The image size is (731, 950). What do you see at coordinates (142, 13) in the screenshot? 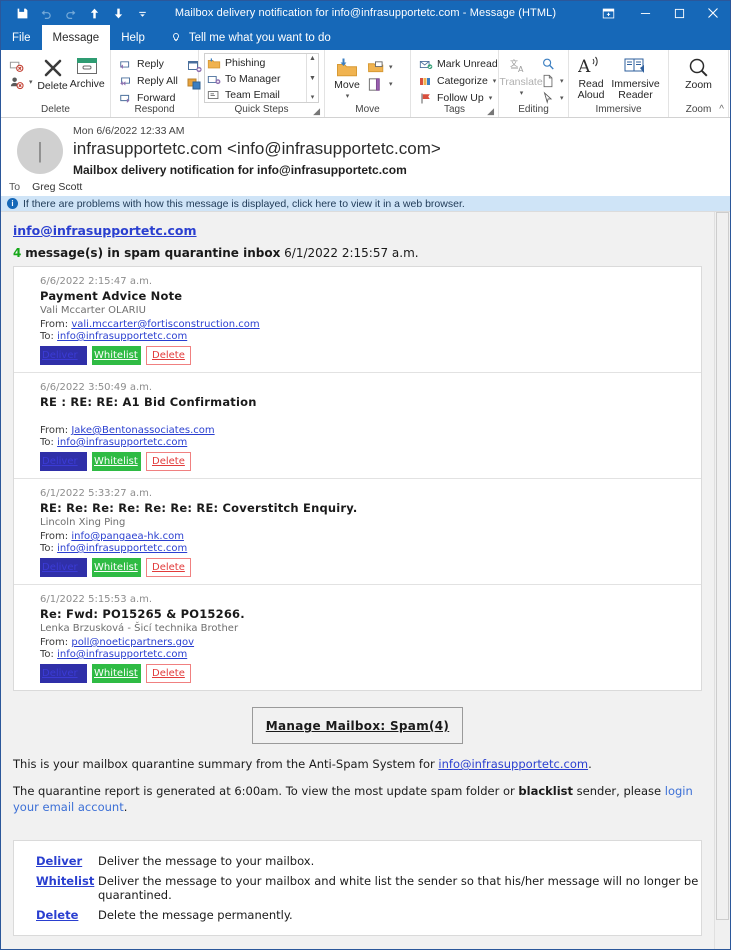
I see `customize-quick-access-toolbar-icon` at bounding box center [142, 13].